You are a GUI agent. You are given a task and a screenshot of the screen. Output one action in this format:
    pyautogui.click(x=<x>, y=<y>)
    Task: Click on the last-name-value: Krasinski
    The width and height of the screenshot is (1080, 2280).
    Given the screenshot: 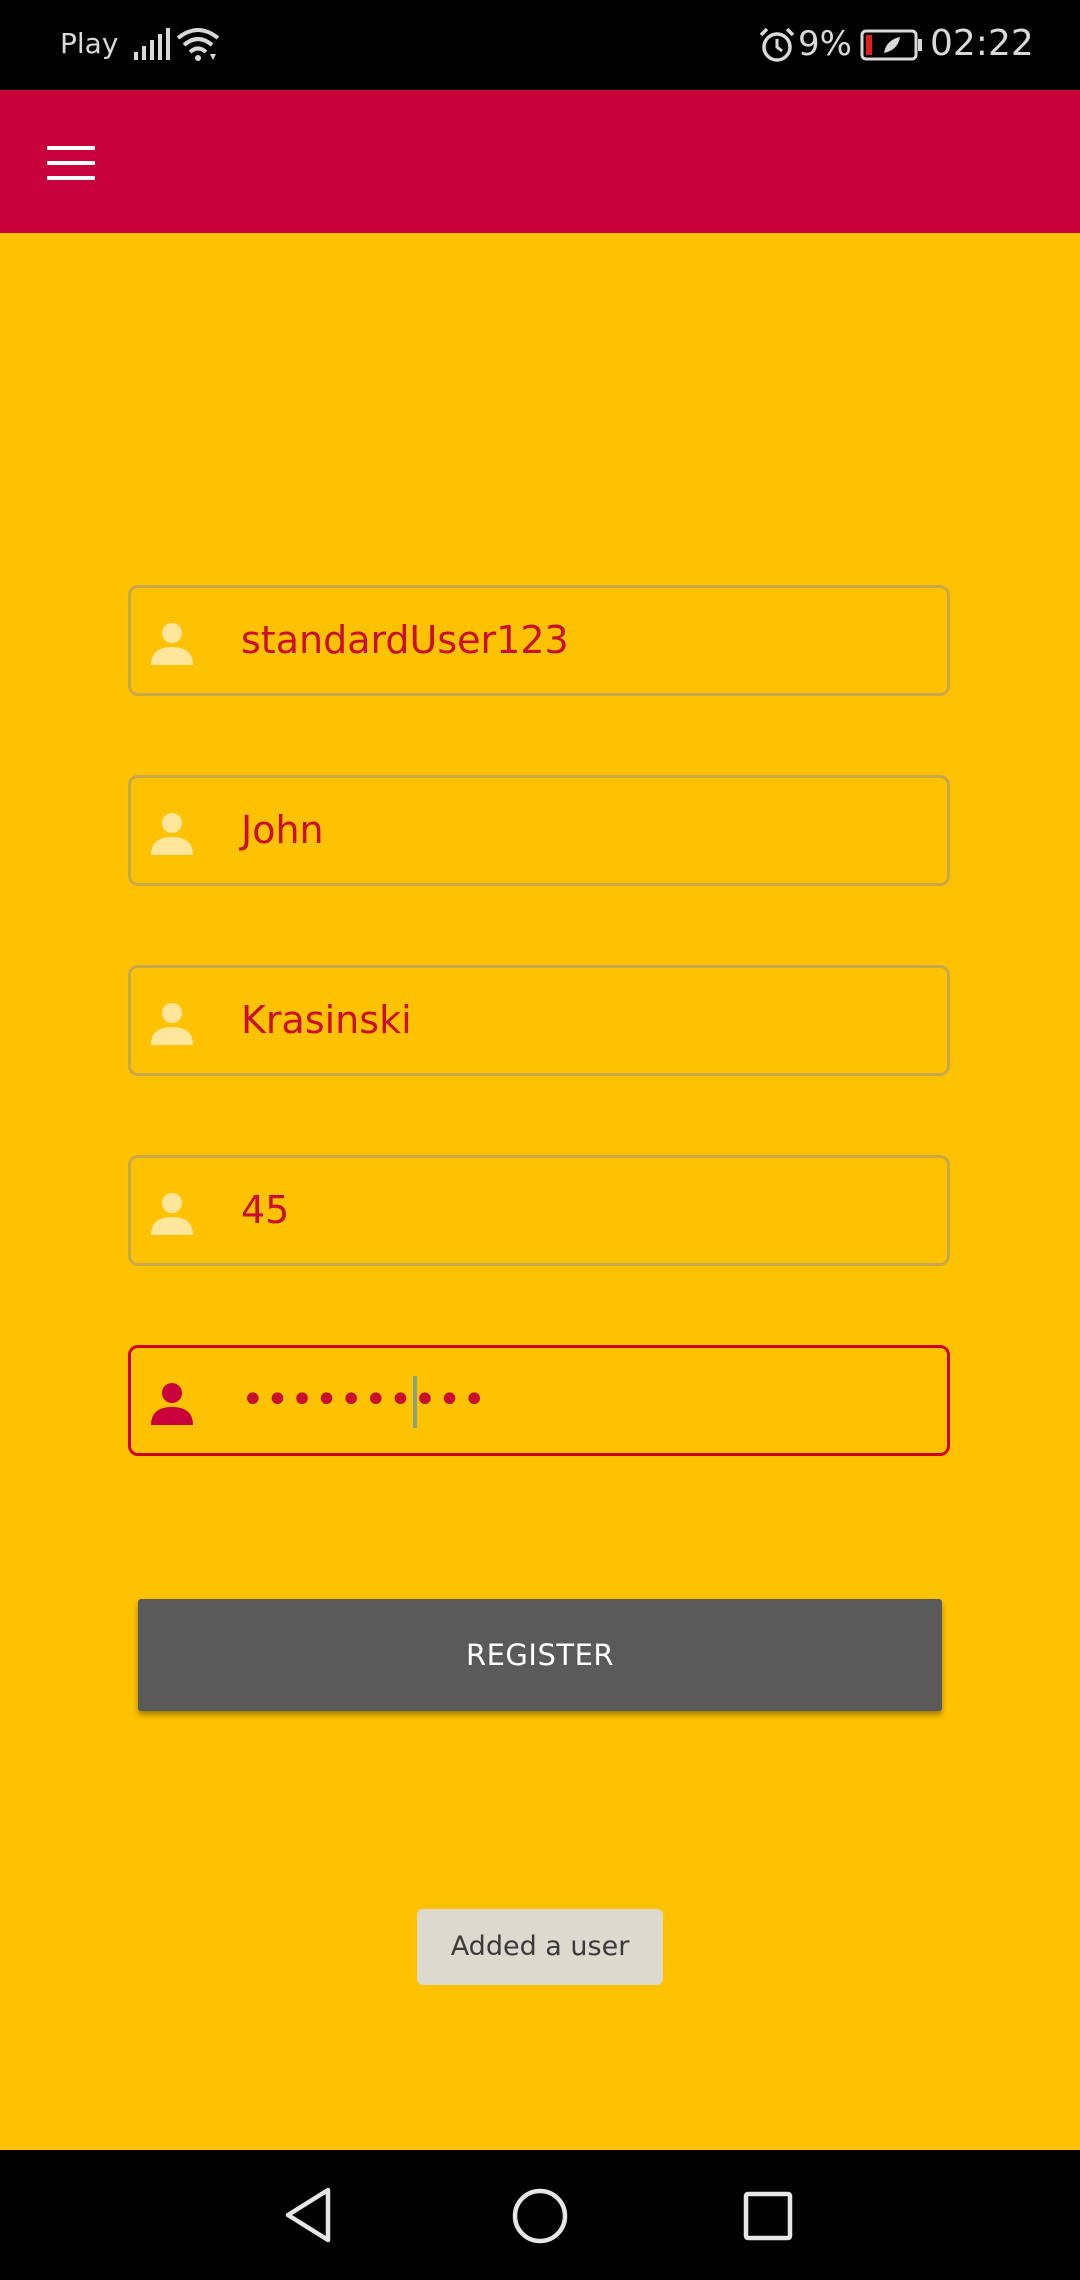 What is the action you would take?
    pyautogui.click(x=326, y=1020)
    